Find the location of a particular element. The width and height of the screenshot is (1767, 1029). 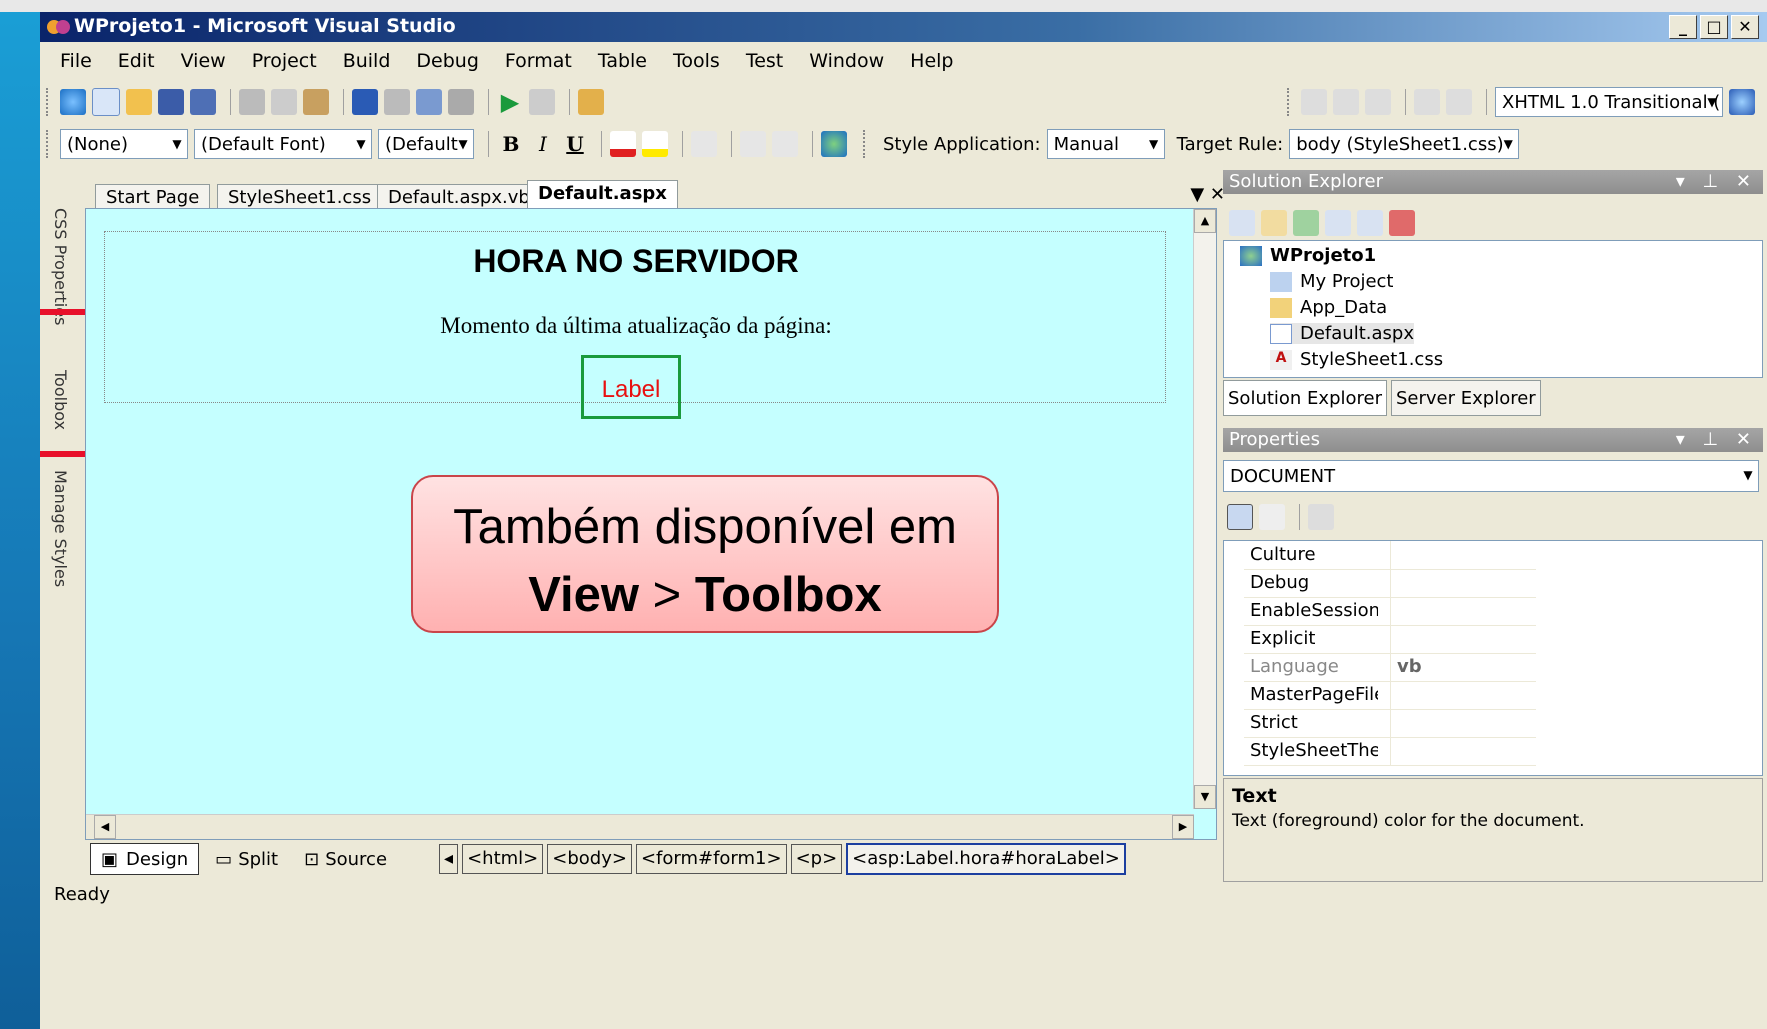

italic-button: I is located at coordinates (543, 144).